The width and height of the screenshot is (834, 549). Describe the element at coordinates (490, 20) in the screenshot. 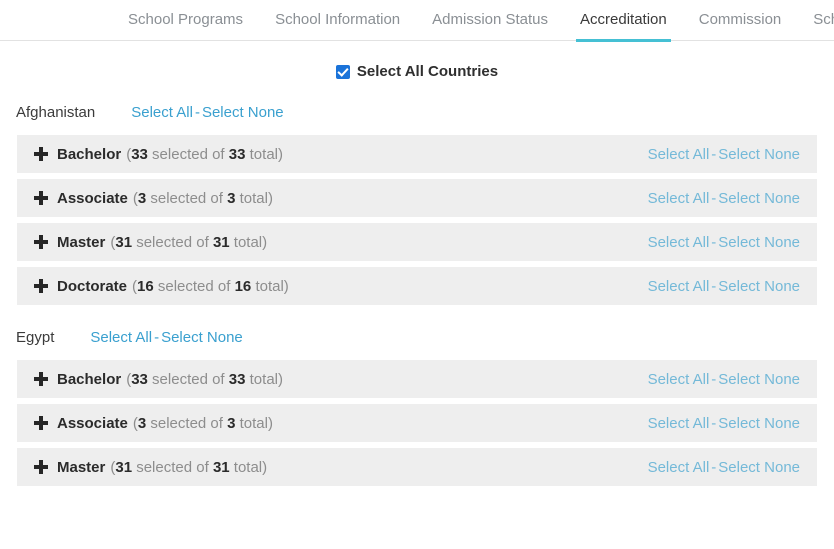

I see `tab-admission-status: Admission Status` at that location.